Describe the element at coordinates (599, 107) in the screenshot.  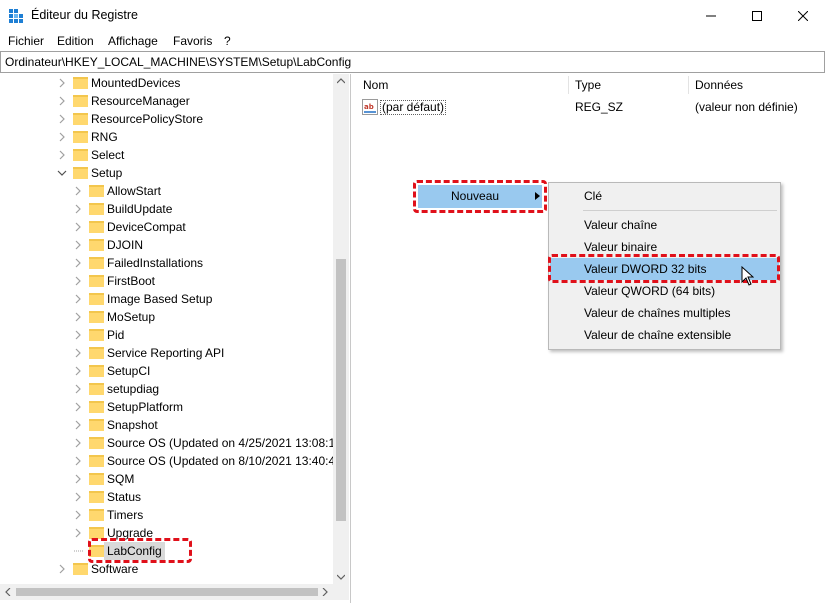
I see `value-type: REG_SZ` at that location.